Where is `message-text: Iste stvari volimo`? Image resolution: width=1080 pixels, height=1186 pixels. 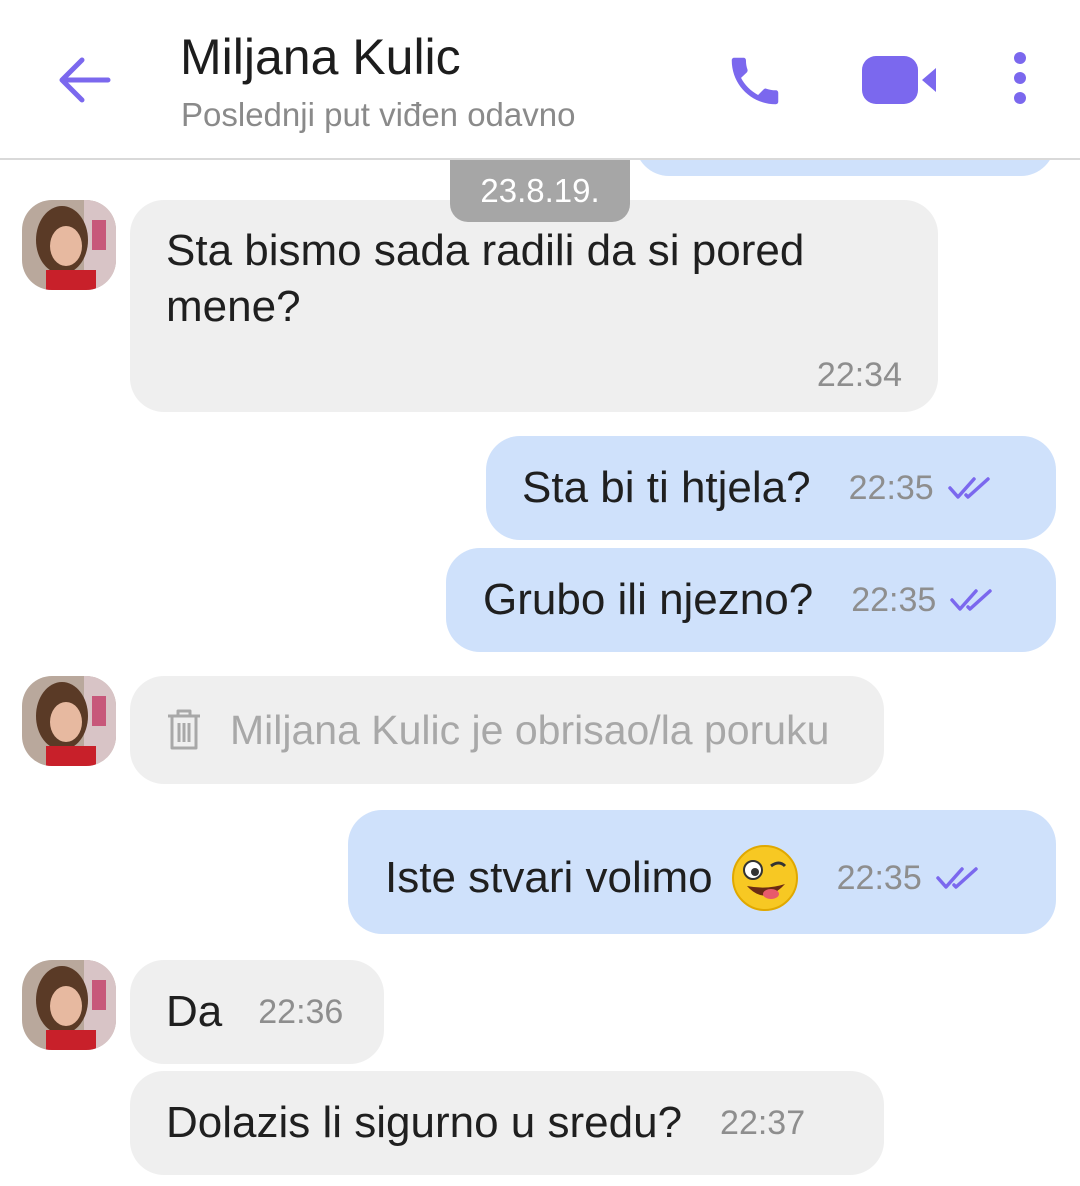 message-text: Iste stvari volimo is located at coordinates (549, 877).